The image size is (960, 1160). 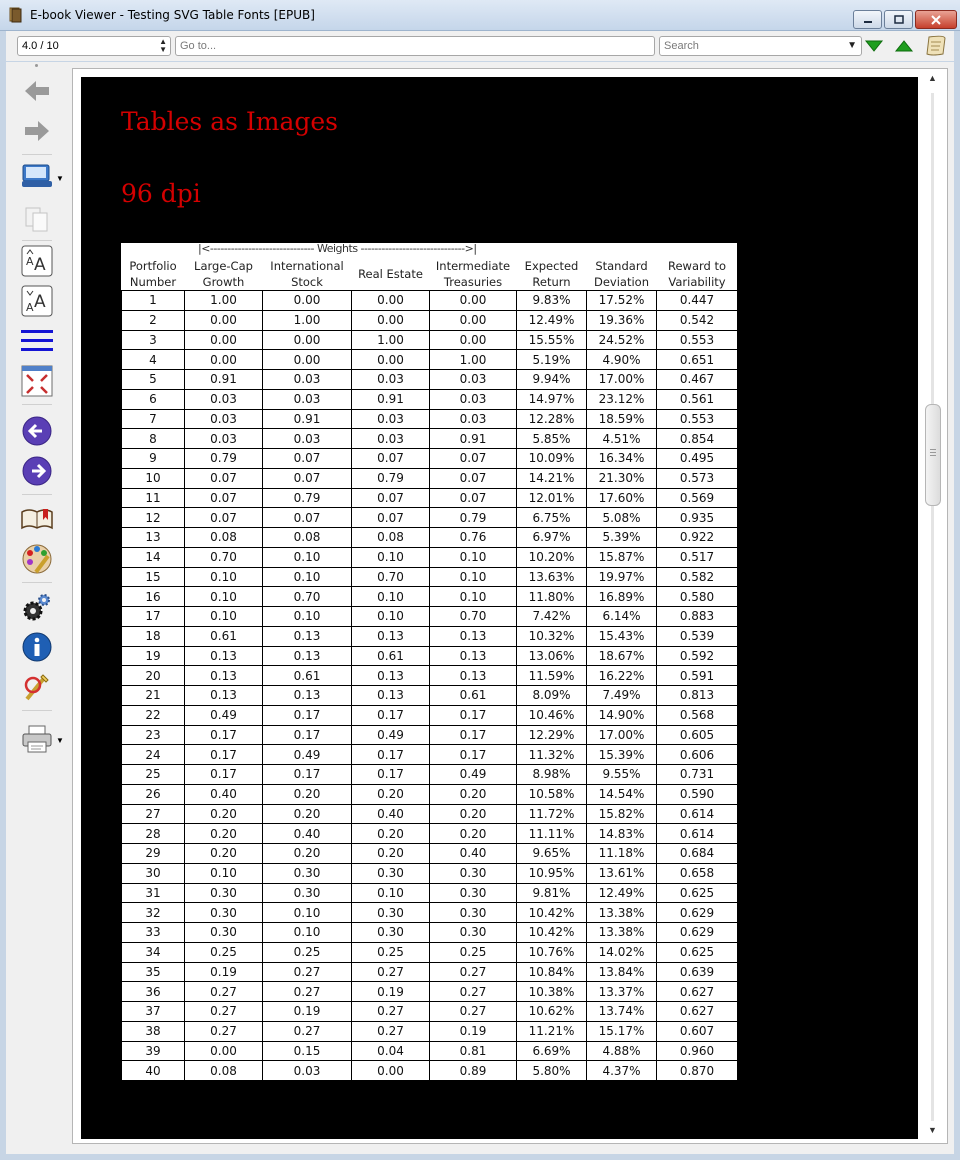 What do you see at coordinates (621, 1070) in the screenshot?
I see `table-cell: 4.37%` at bounding box center [621, 1070].